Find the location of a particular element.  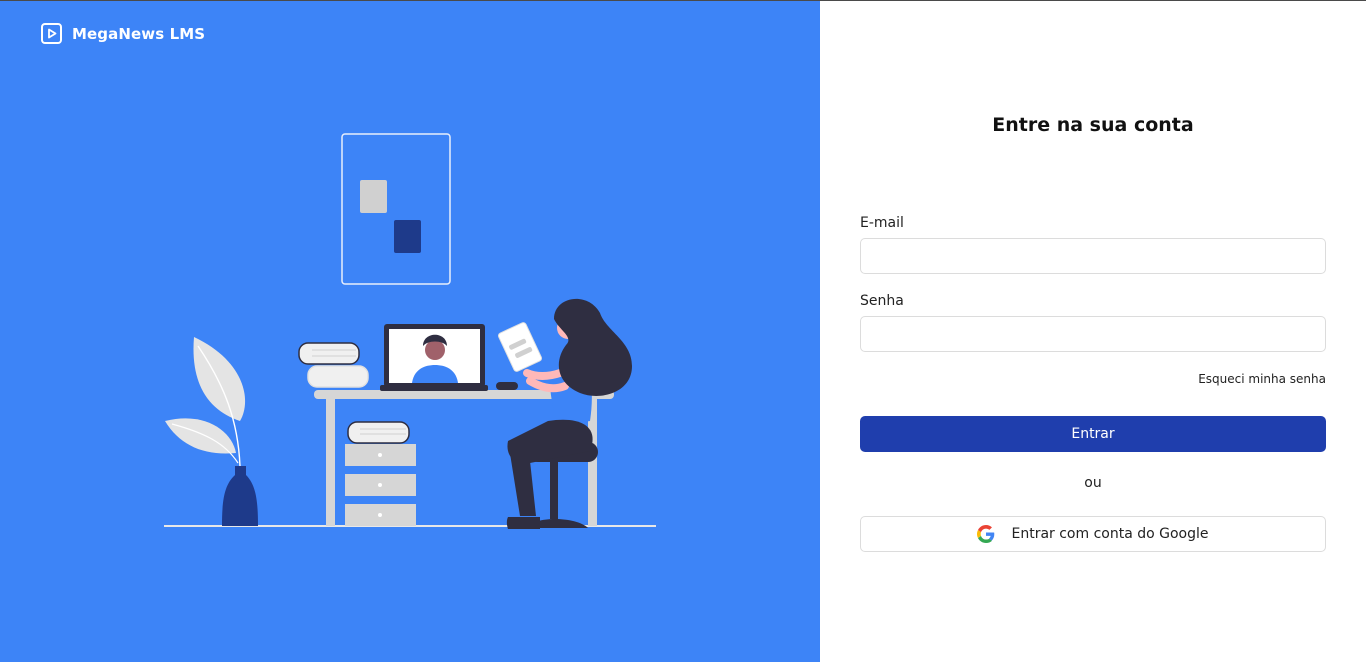

login-title: Entre na sua conta is located at coordinates (1093, 125).